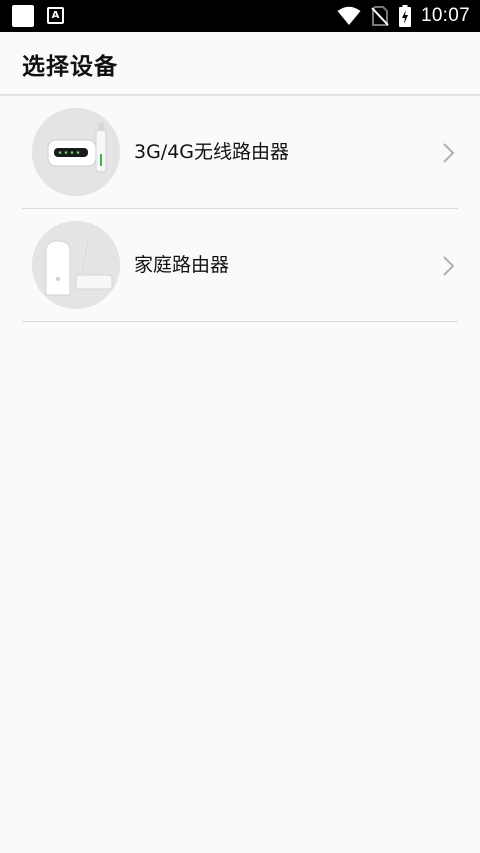  I want to click on battery-charging-icon, so click(404, 16).